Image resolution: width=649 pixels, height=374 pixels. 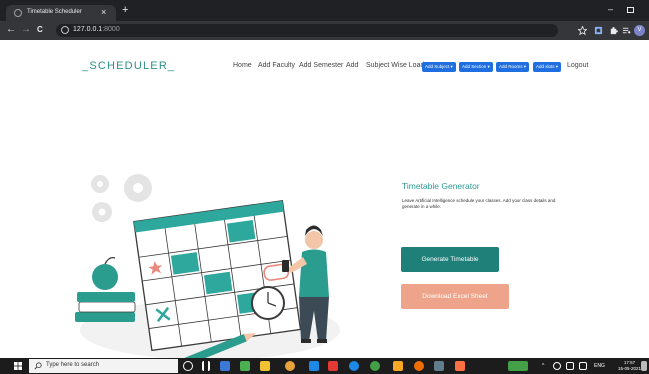 What do you see at coordinates (626, 30) in the screenshot?
I see `media-queue-icon` at bounding box center [626, 30].